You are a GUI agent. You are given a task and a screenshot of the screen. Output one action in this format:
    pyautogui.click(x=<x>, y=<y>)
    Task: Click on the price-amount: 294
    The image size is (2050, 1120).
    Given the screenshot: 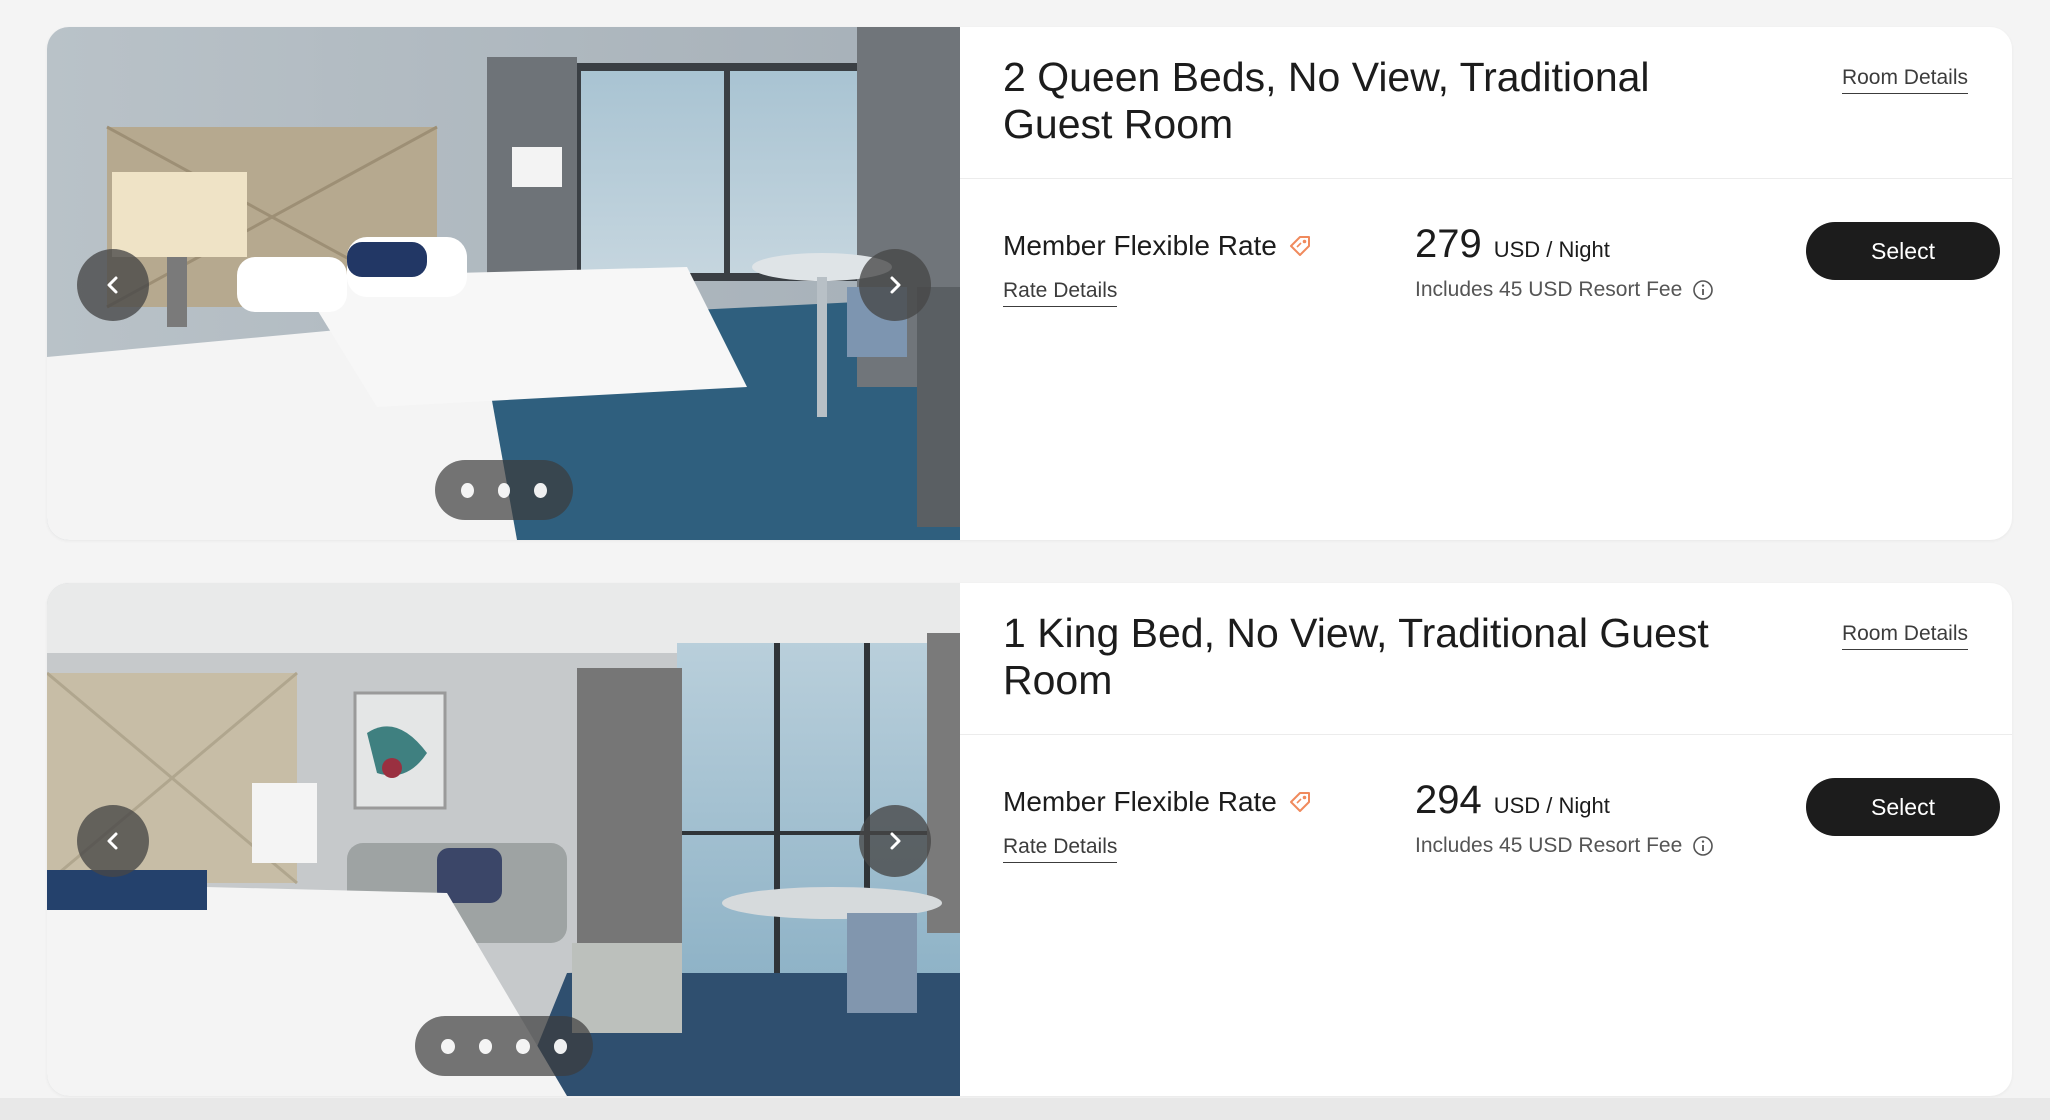 What is the action you would take?
    pyautogui.click(x=1448, y=800)
    